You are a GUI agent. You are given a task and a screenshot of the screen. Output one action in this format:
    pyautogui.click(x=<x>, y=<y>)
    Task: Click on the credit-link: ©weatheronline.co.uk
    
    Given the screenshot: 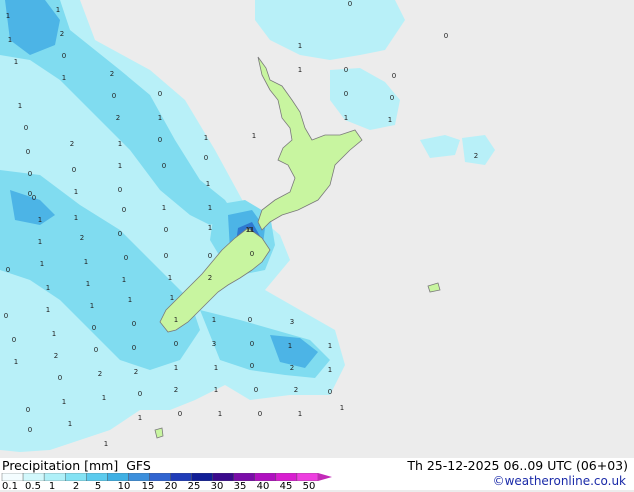 What is the action you would take?
    pyautogui.click(x=559, y=481)
    